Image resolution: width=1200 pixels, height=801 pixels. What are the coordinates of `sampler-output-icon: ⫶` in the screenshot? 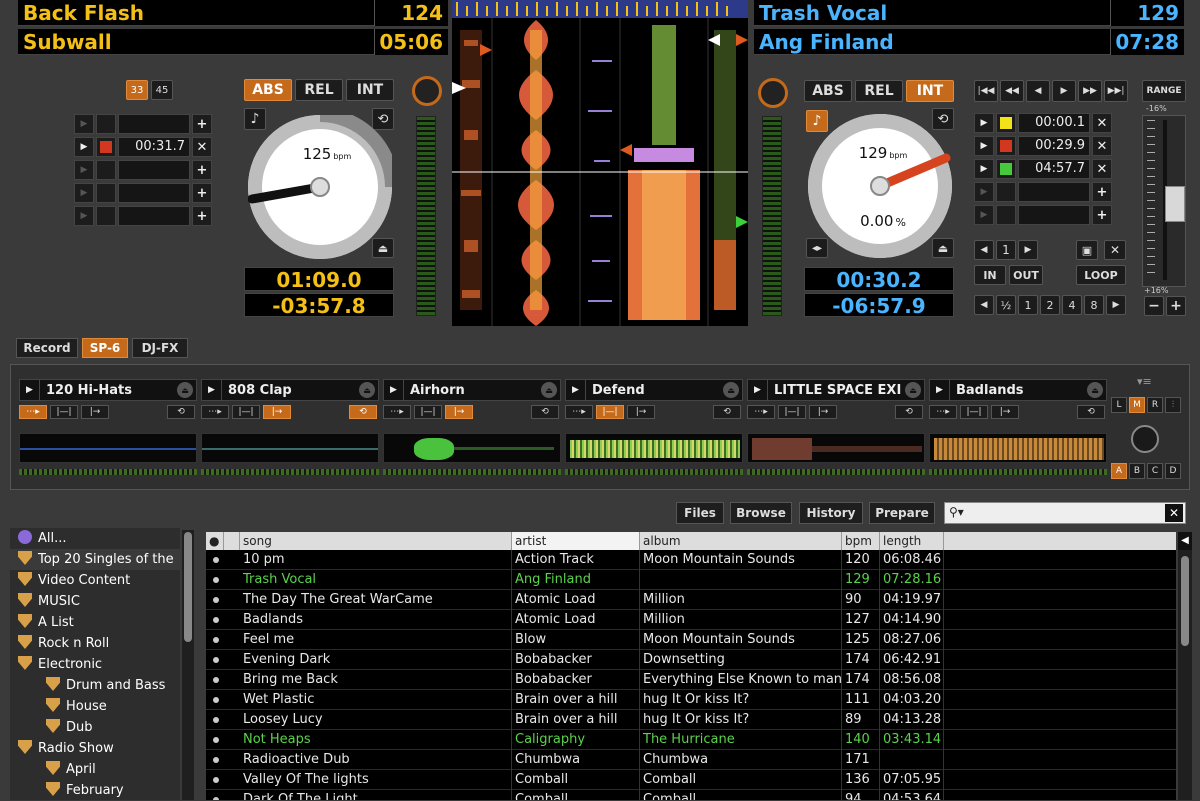 It's located at (1173, 405).